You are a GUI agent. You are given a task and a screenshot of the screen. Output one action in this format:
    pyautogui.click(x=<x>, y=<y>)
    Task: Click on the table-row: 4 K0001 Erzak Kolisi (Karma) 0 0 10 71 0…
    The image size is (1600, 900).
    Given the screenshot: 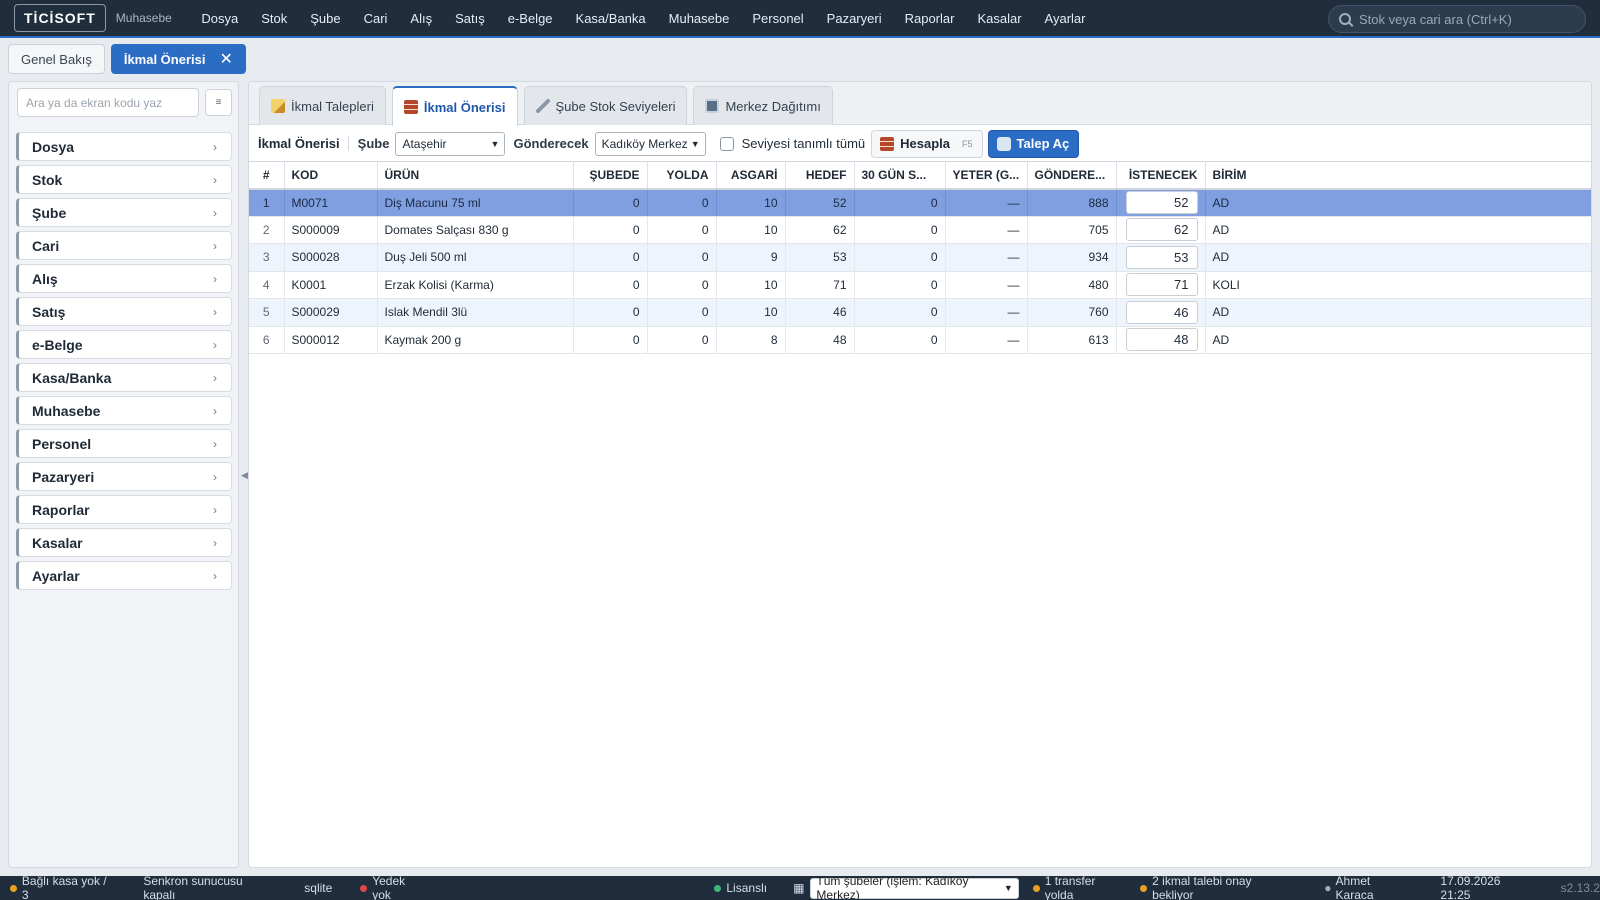 What is the action you would take?
    pyautogui.click(x=920, y=285)
    